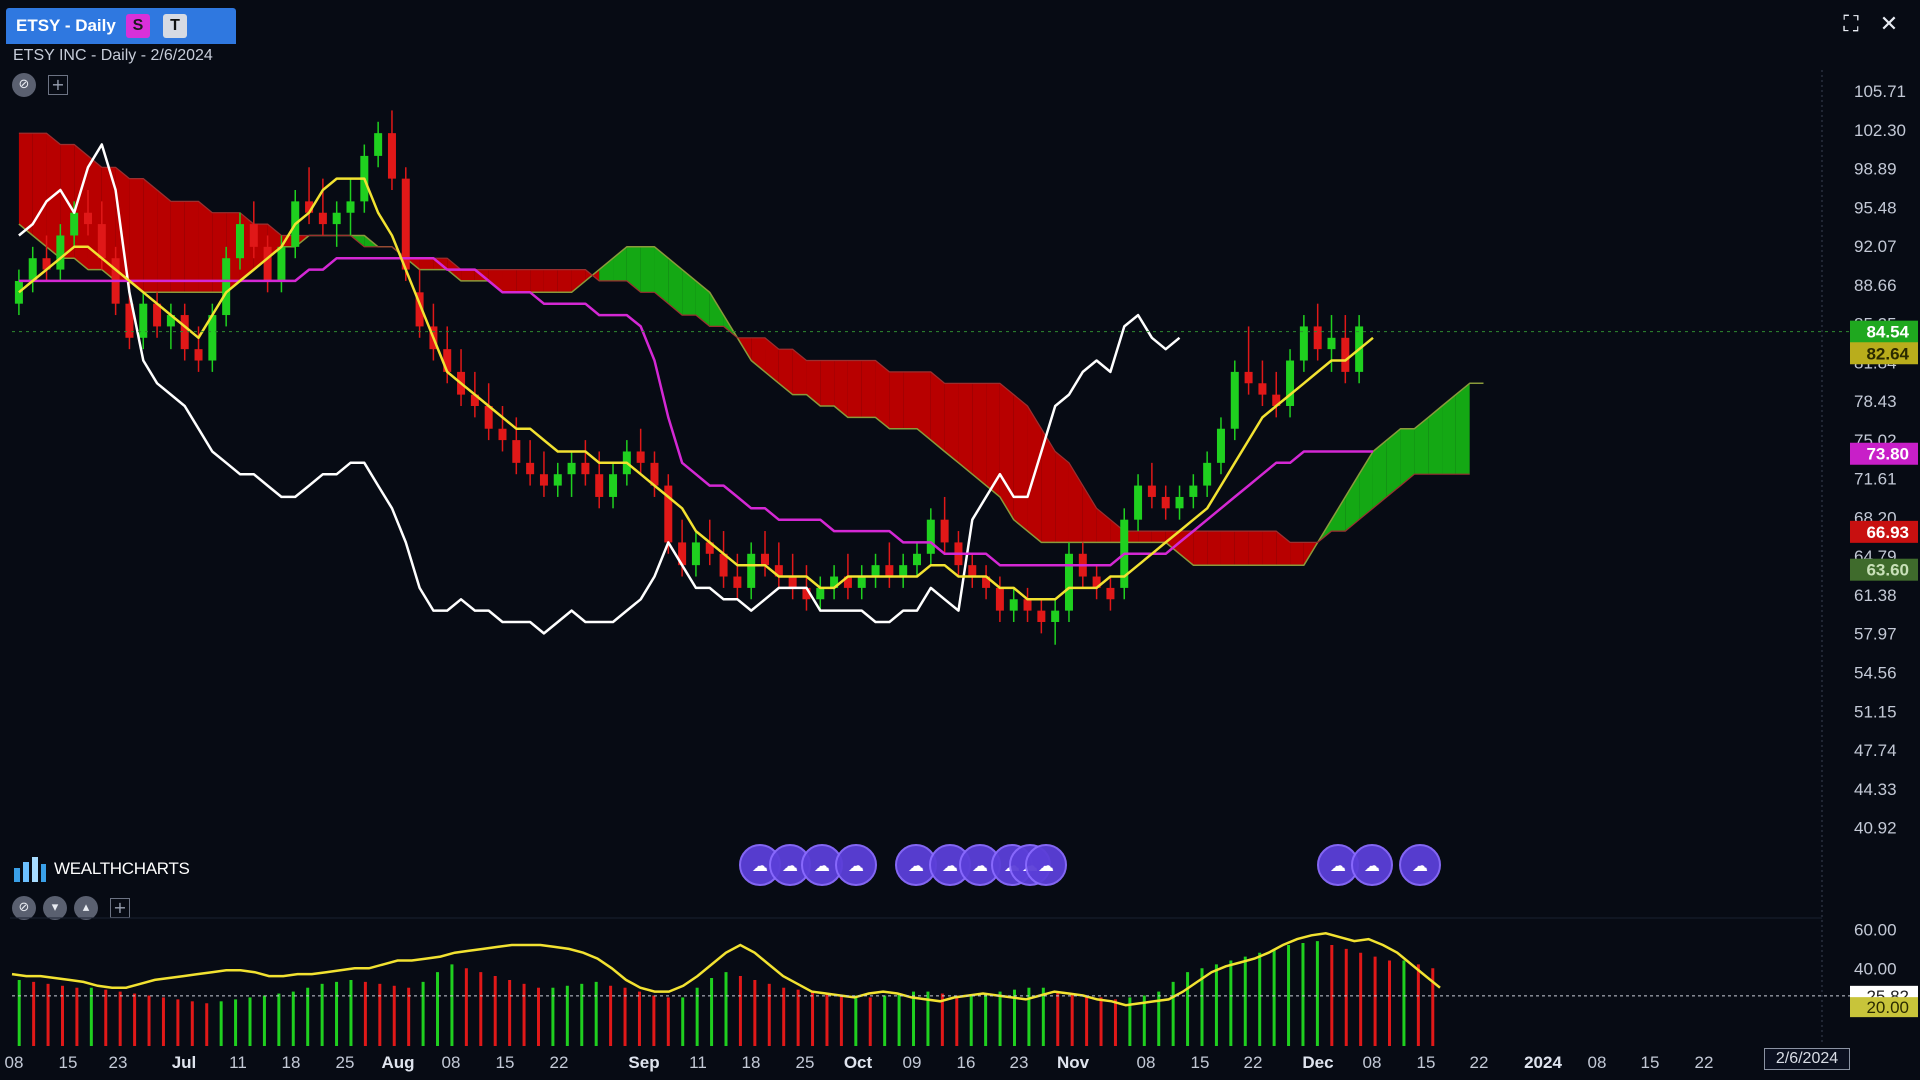 The width and height of the screenshot is (1920, 1080). I want to click on x-axis-tick: 22, so click(1479, 1062).